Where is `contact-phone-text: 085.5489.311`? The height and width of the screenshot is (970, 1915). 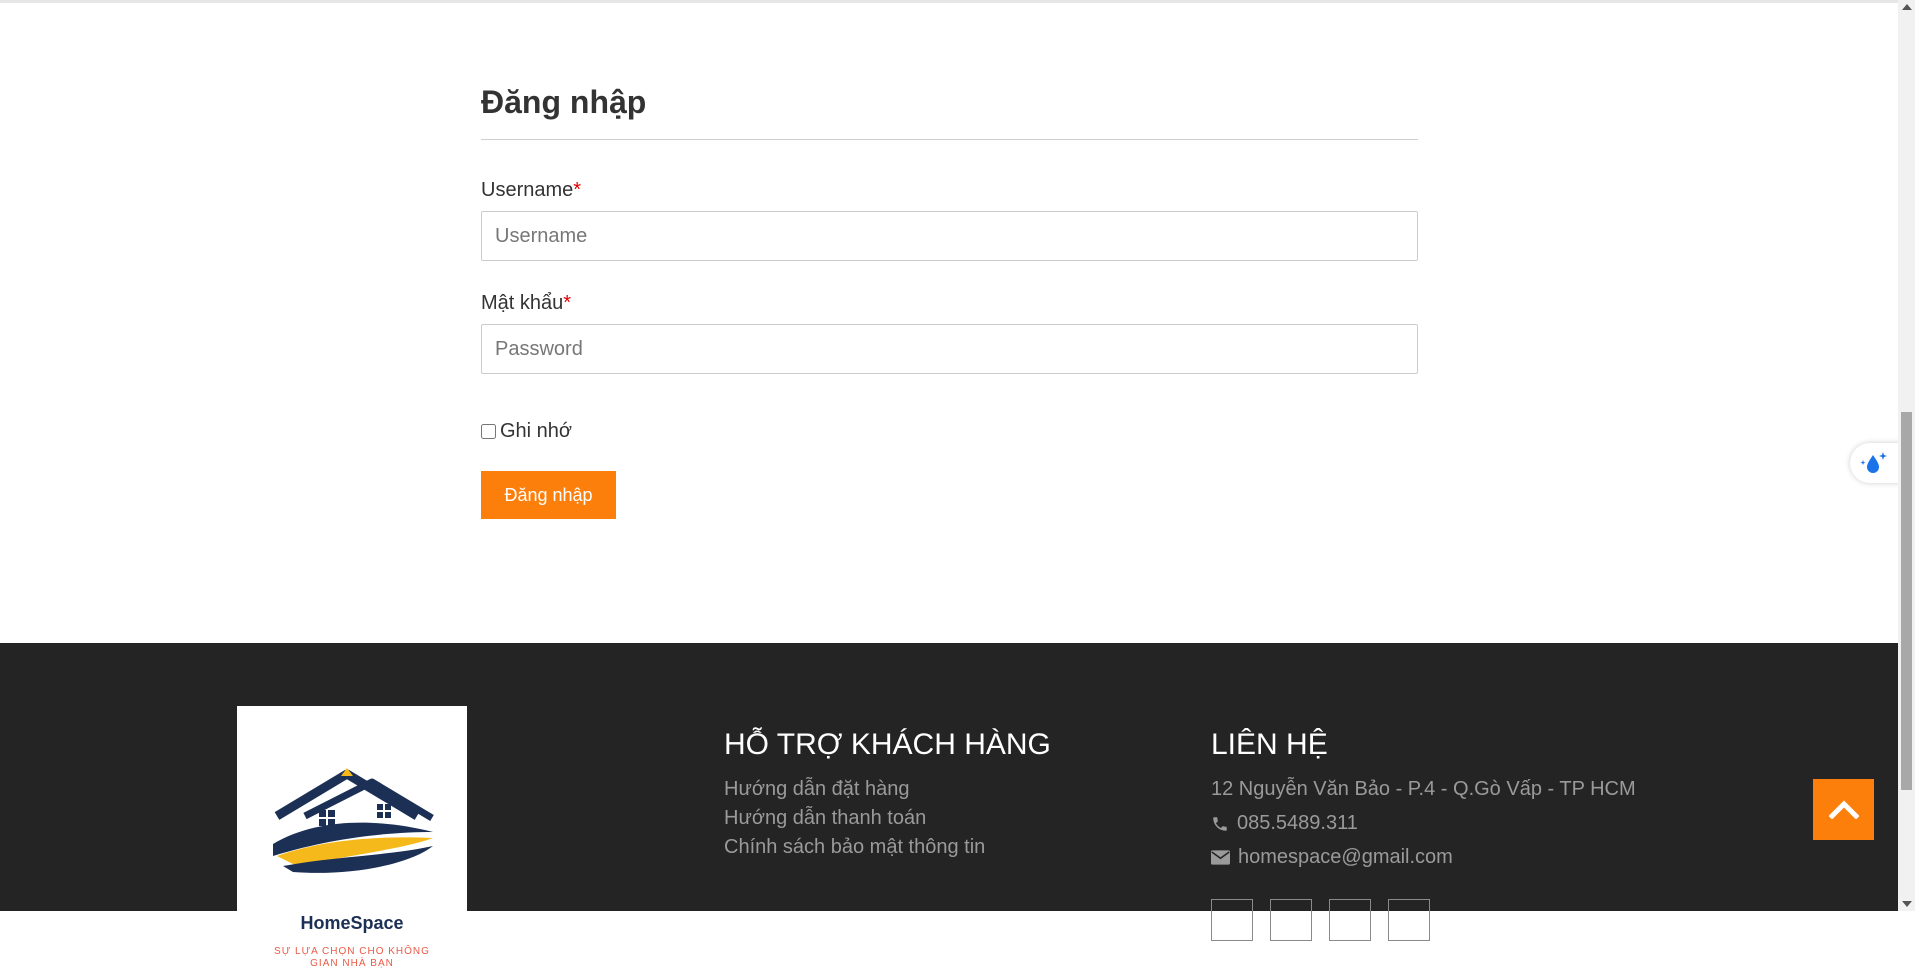 contact-phone-text: 085.5489.311 is located at coordinates (1297, 823).